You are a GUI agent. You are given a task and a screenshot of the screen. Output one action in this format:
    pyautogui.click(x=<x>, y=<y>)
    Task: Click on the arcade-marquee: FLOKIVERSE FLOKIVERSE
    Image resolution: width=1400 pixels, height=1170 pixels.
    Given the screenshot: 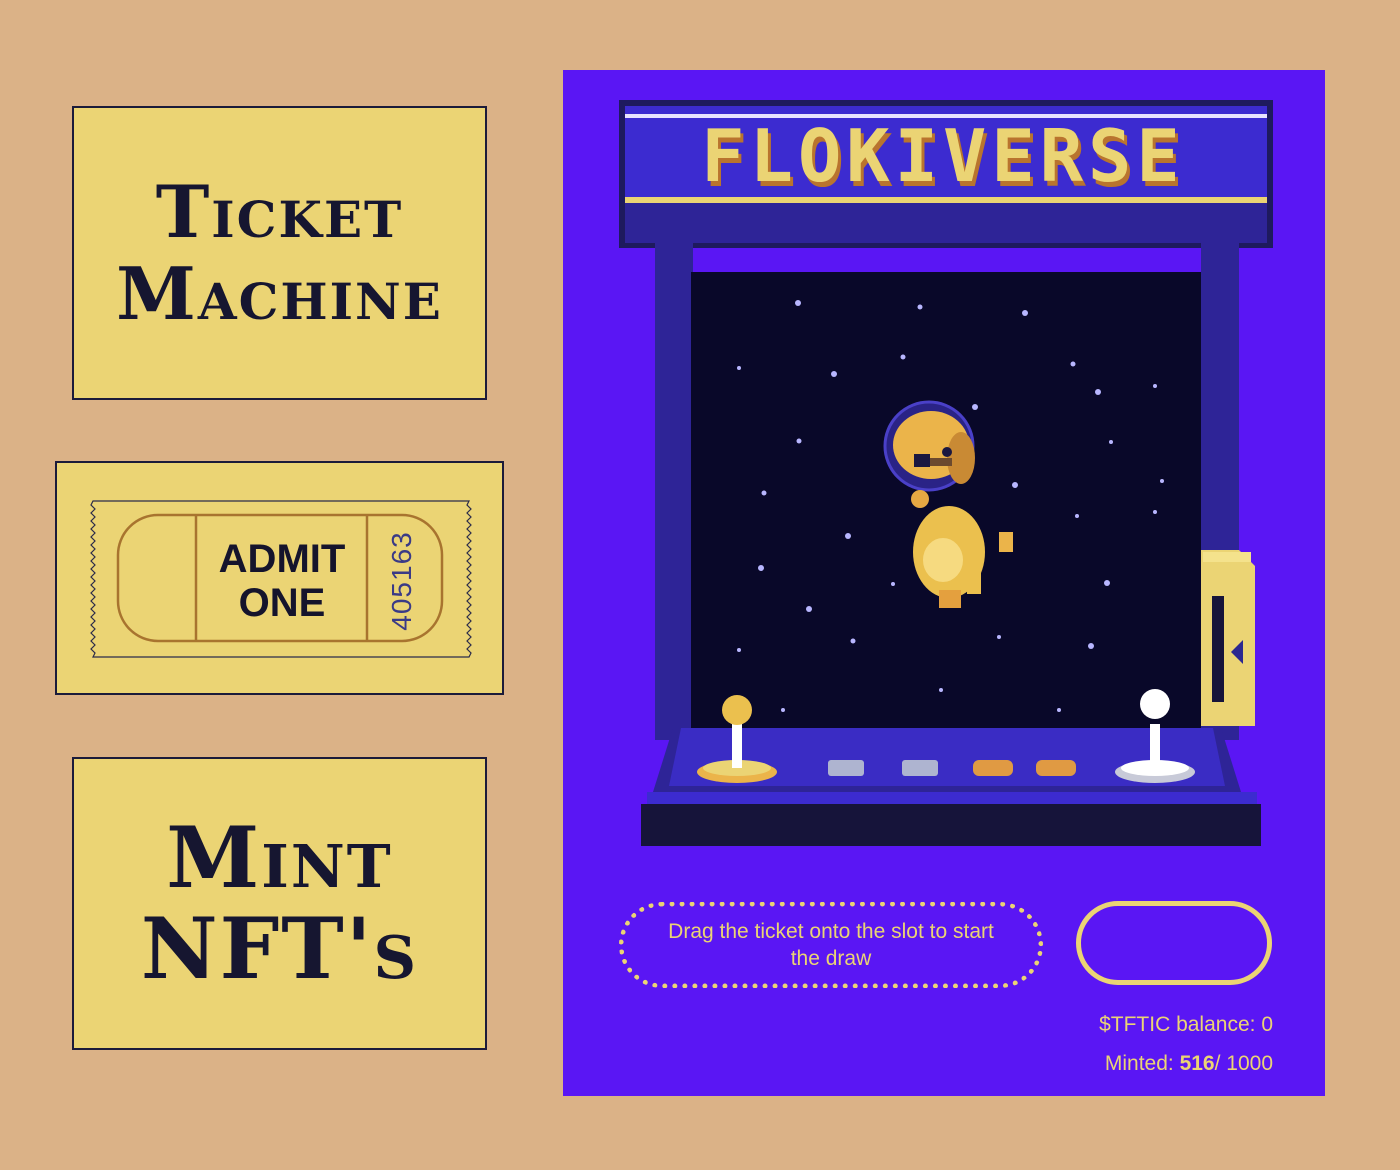 What is the action you would take?
    pyautogui.click(x=946, y=174)
    